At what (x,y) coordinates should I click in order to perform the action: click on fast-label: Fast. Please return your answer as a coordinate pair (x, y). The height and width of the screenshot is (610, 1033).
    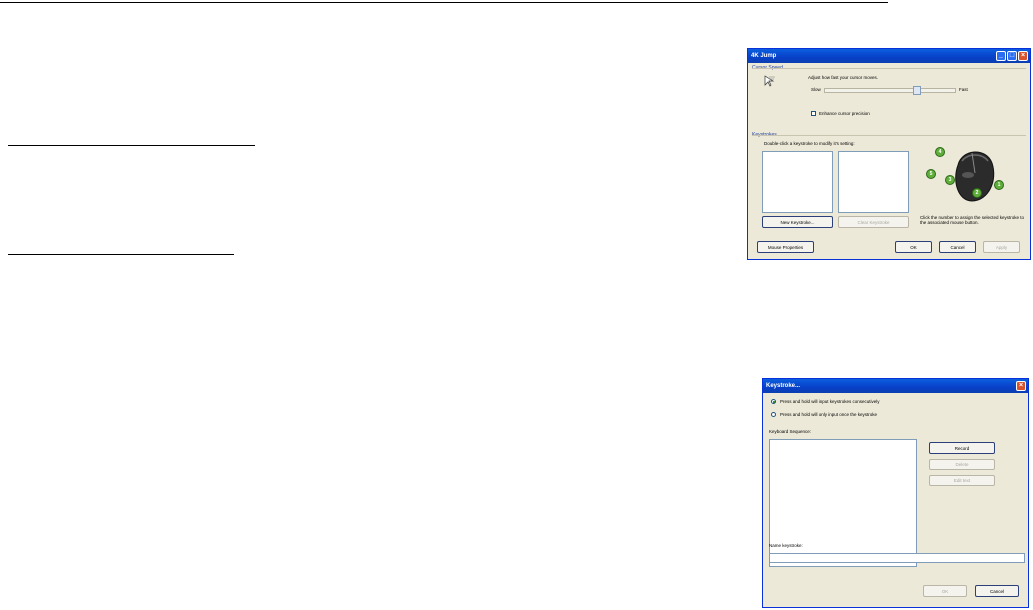
    Looking at the image, I should click on (963, 89).